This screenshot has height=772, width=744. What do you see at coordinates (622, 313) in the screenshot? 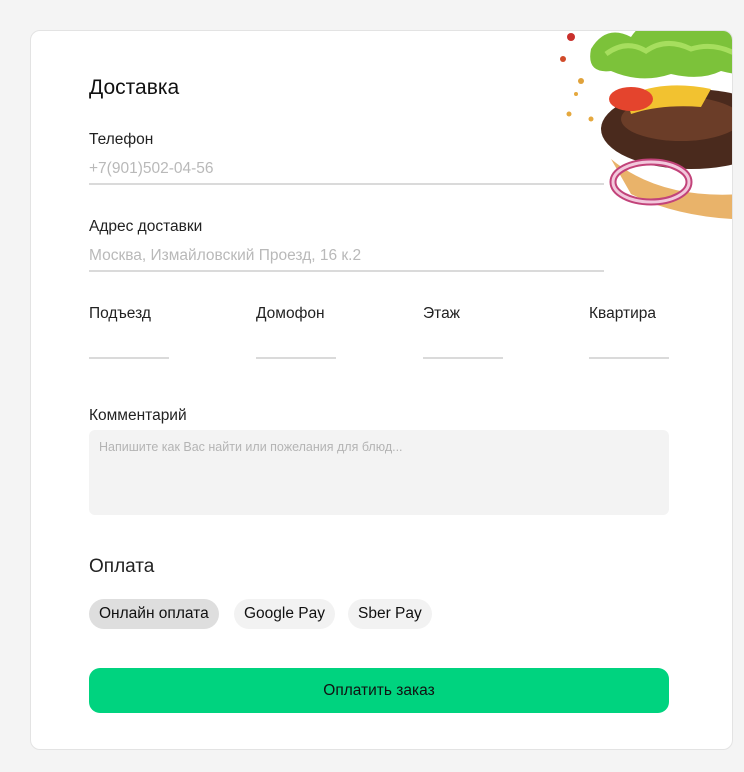
I see `apartment-label: Квартира` at bounding box center [622, 313].